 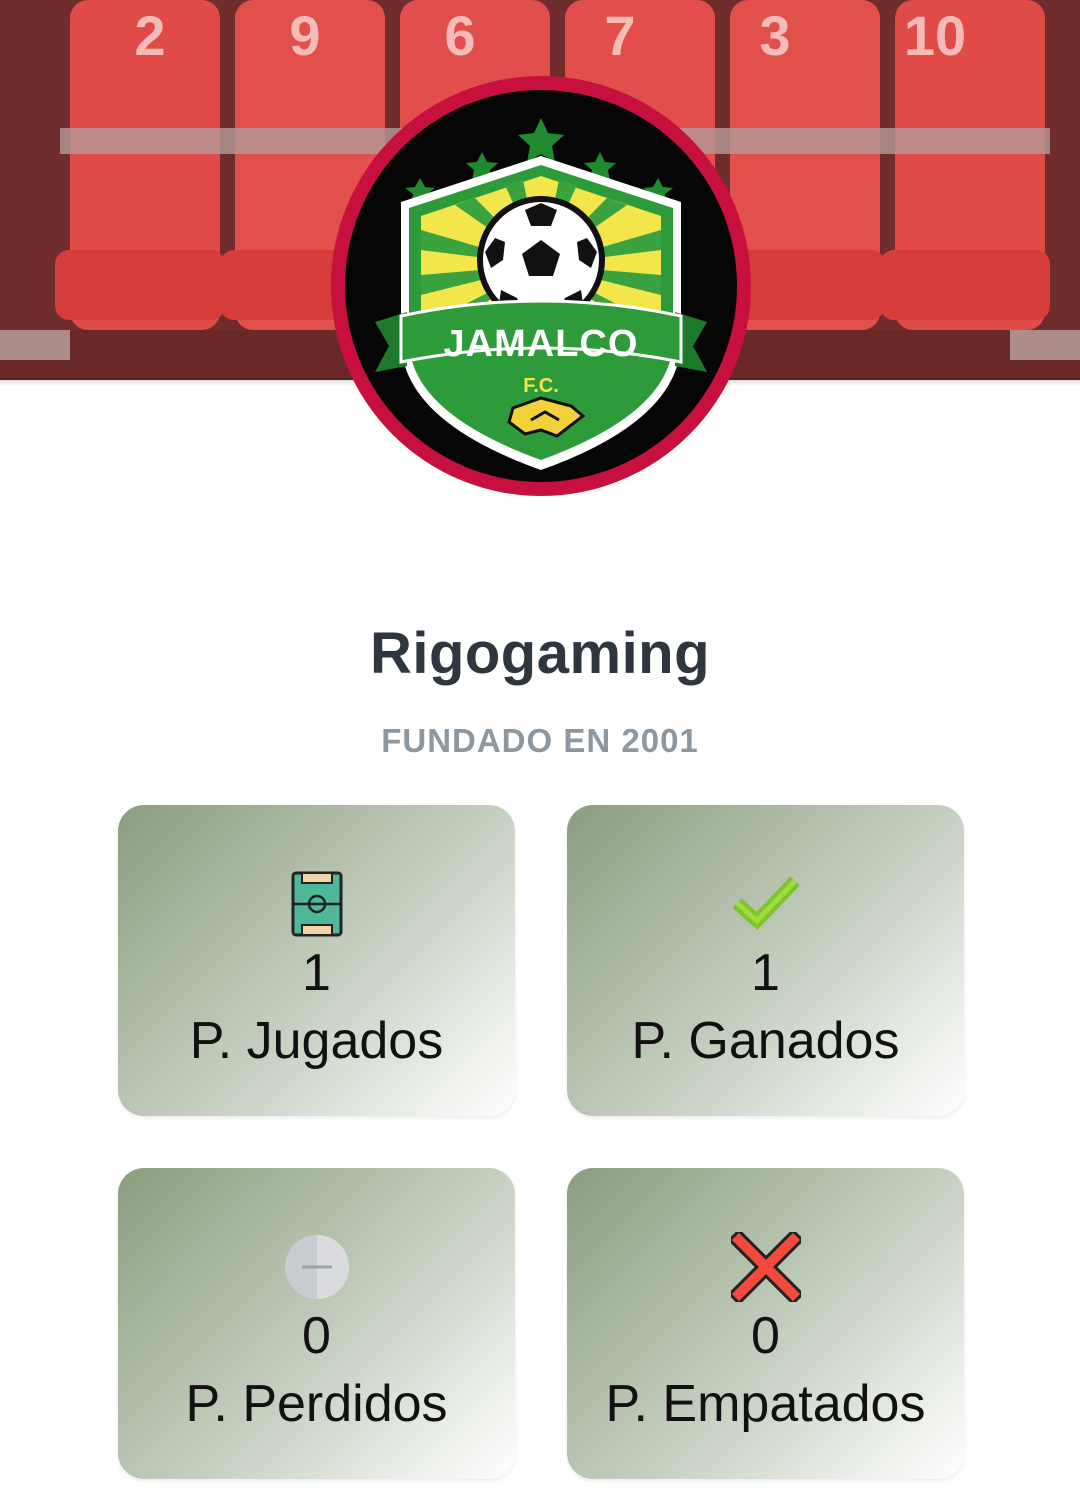 I want to click on stat-label: P. Perdidos, so click(x=316, y=1404).